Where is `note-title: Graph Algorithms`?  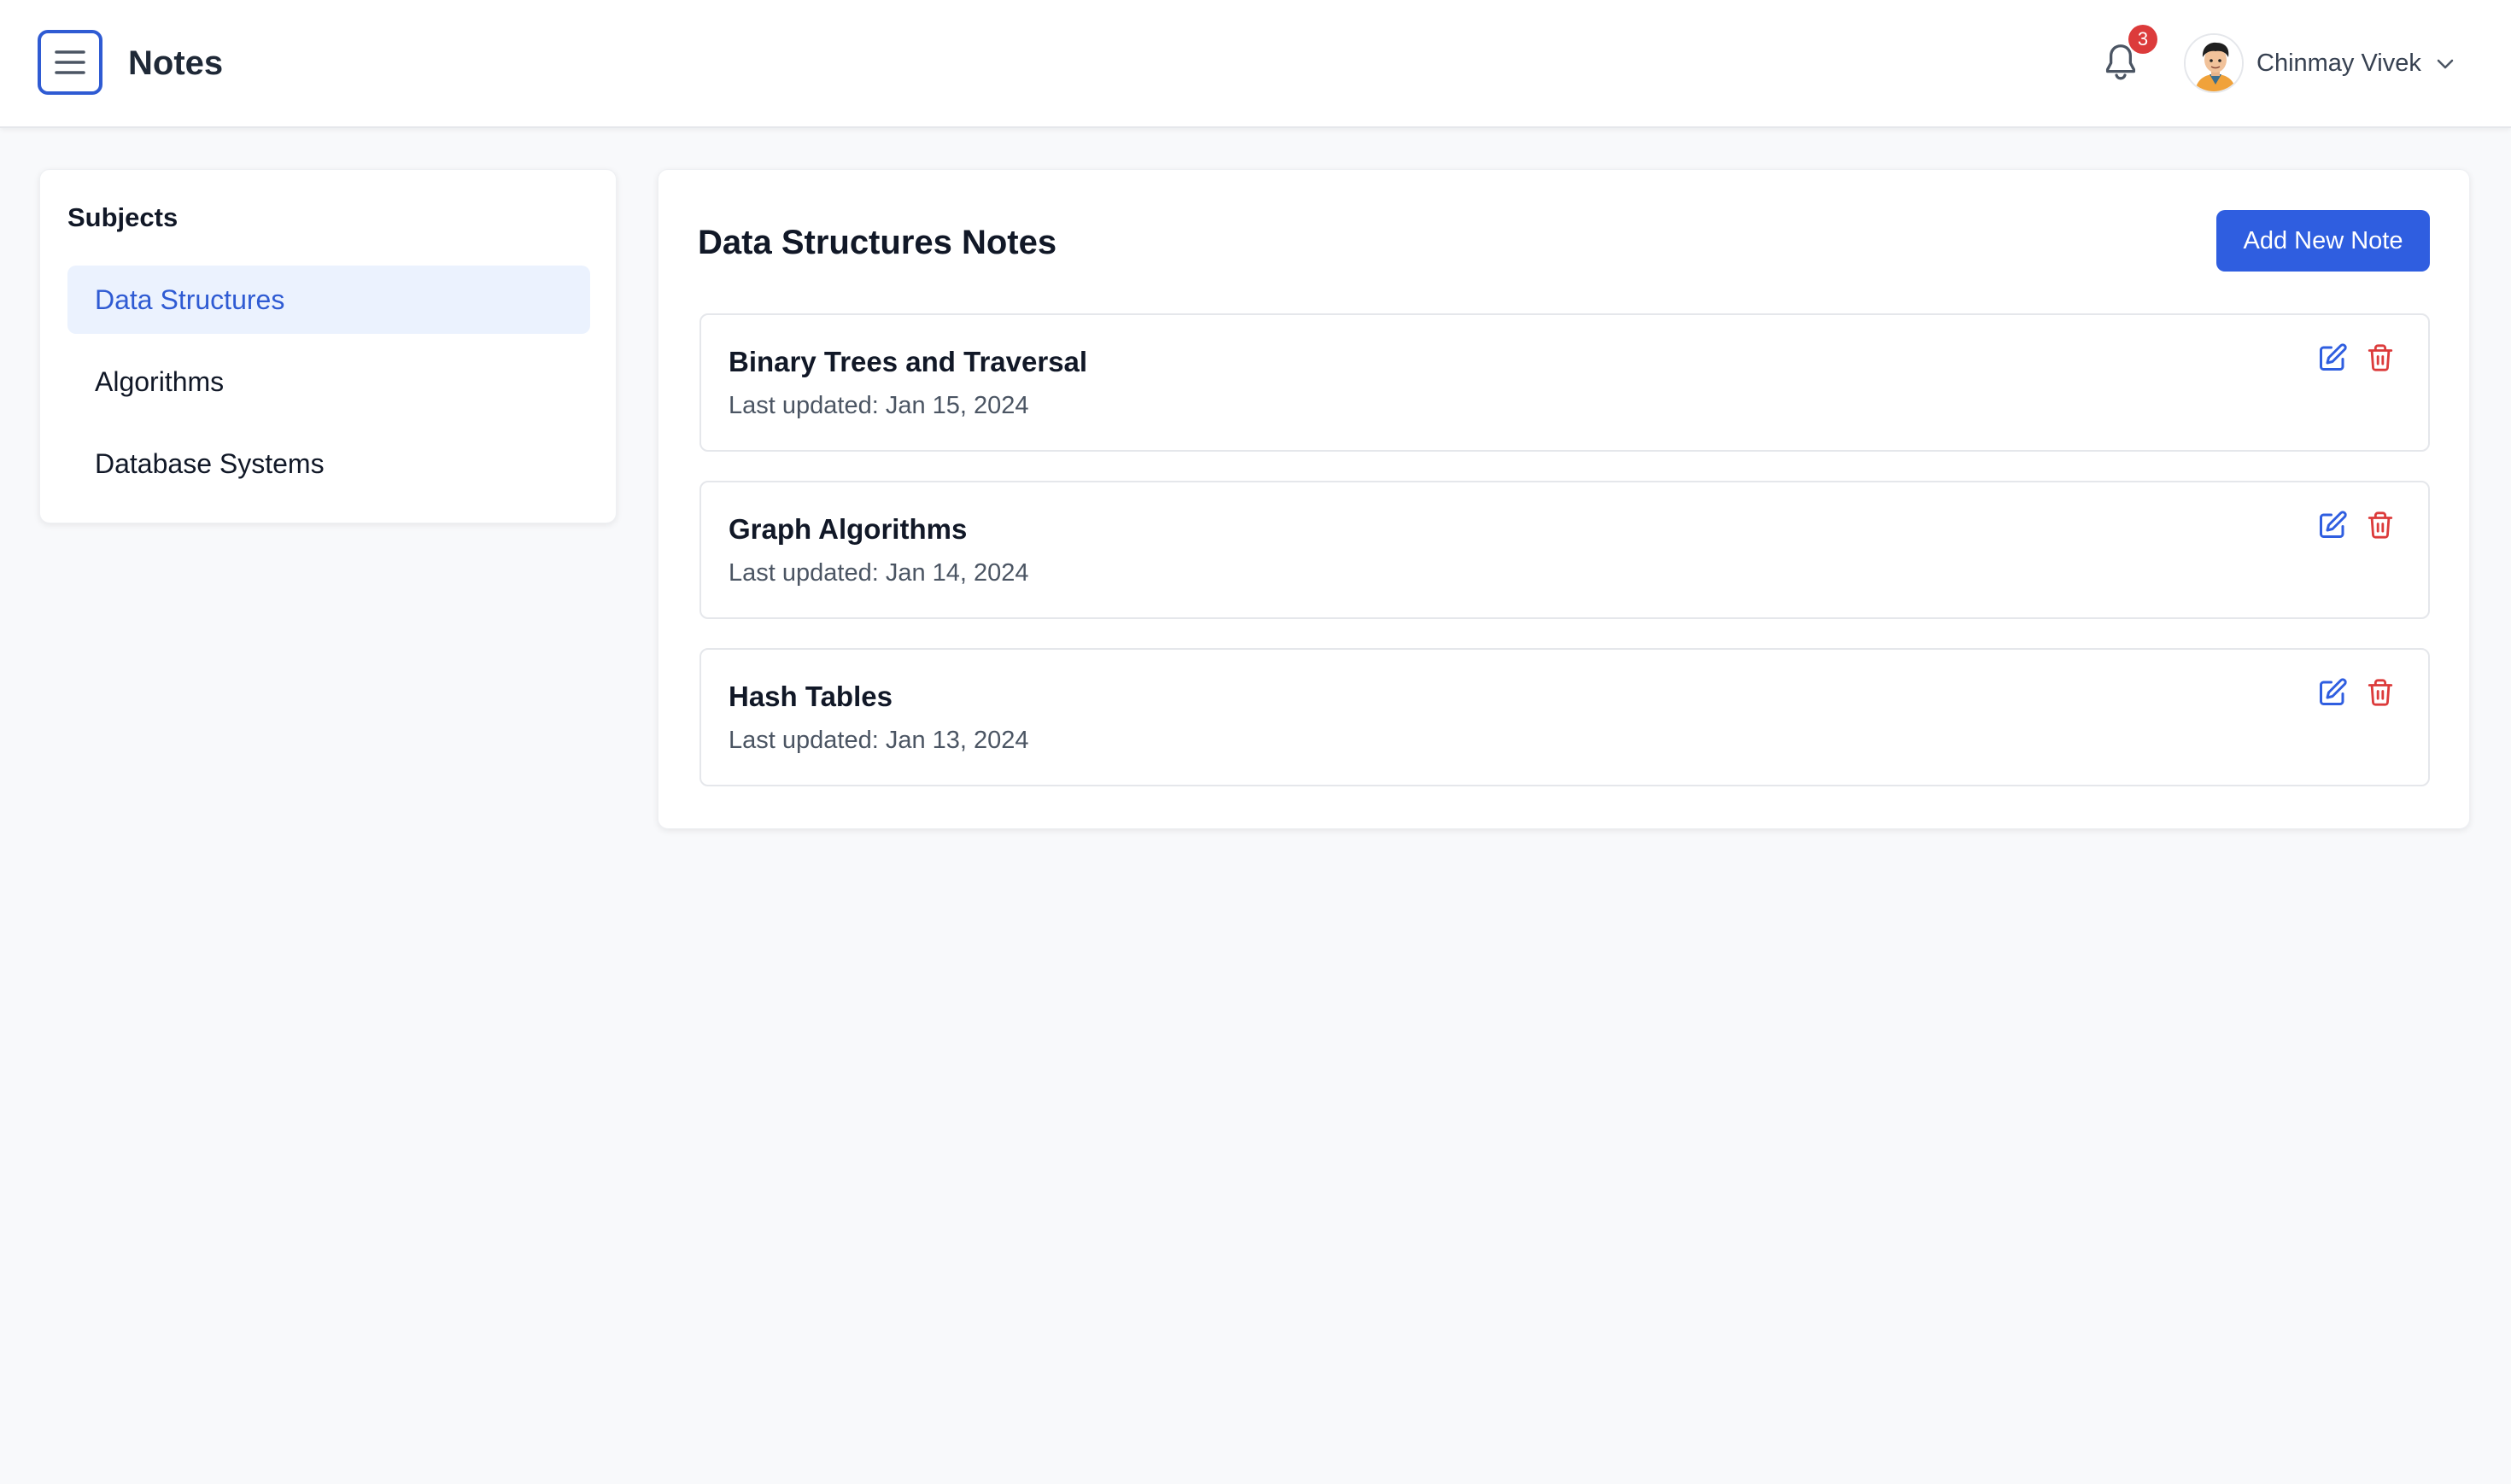 note-title: Graph Algorithms is located at coordinates (848, 529).